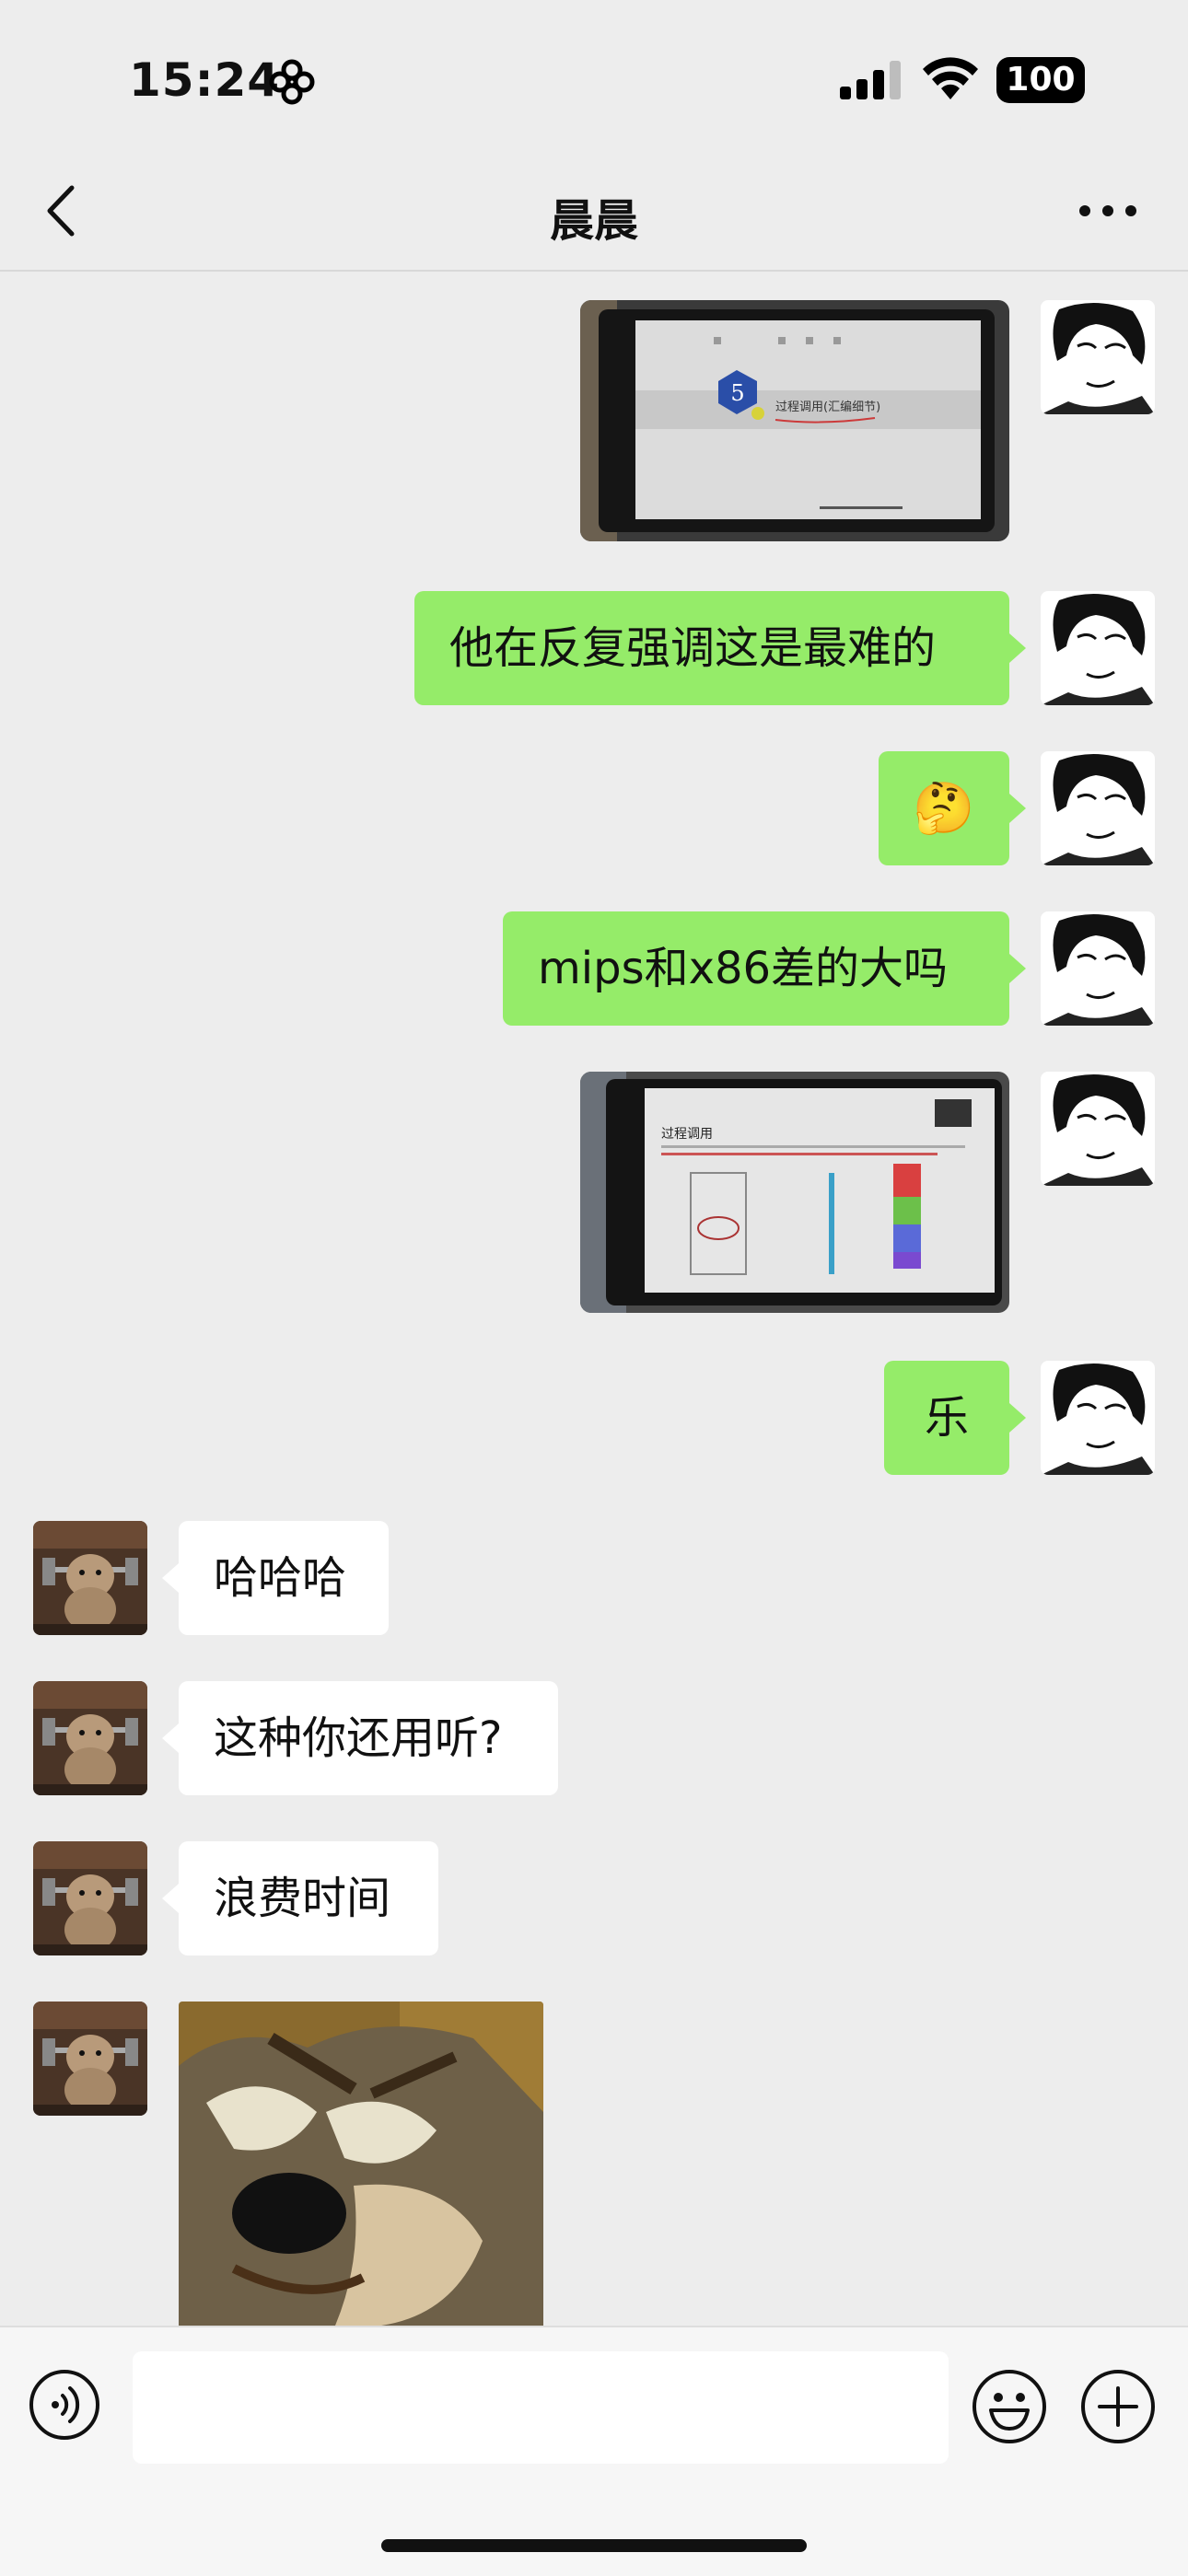 The image size is (1188, 2576). Describe the element at coordinates (1010, 2406) in the screenshot. I see `emoji-icon` at that location.